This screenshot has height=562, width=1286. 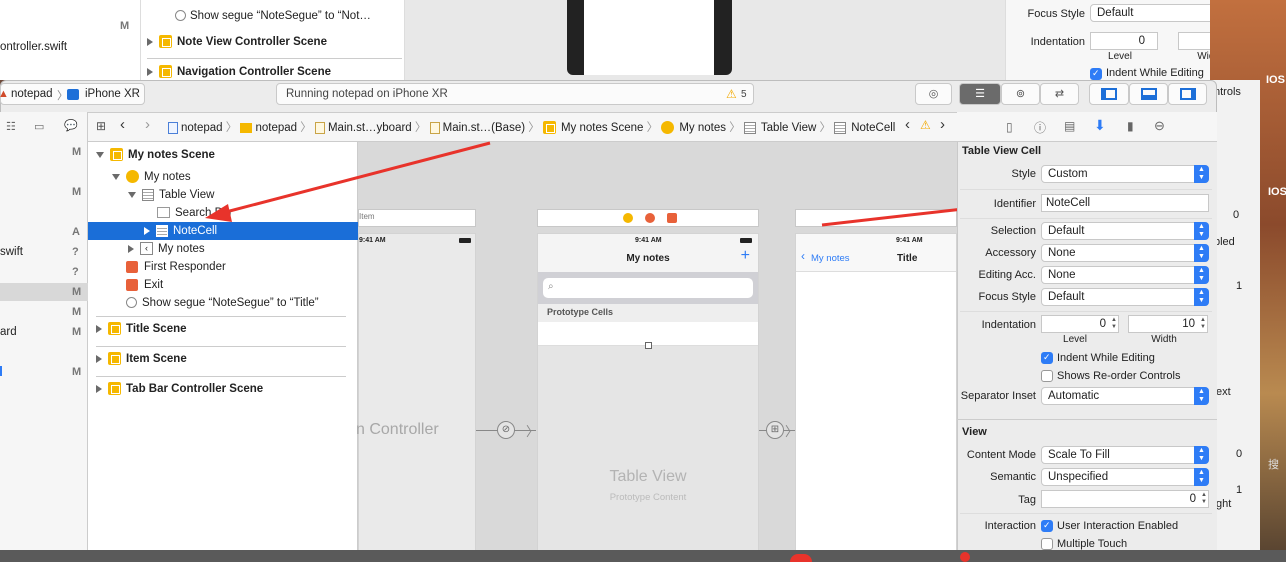 What do you see at coordinates (1080, 324) in the screenshot?
I see `level-field: 0 ▲ ▼` at bounding box center [1080, 324].